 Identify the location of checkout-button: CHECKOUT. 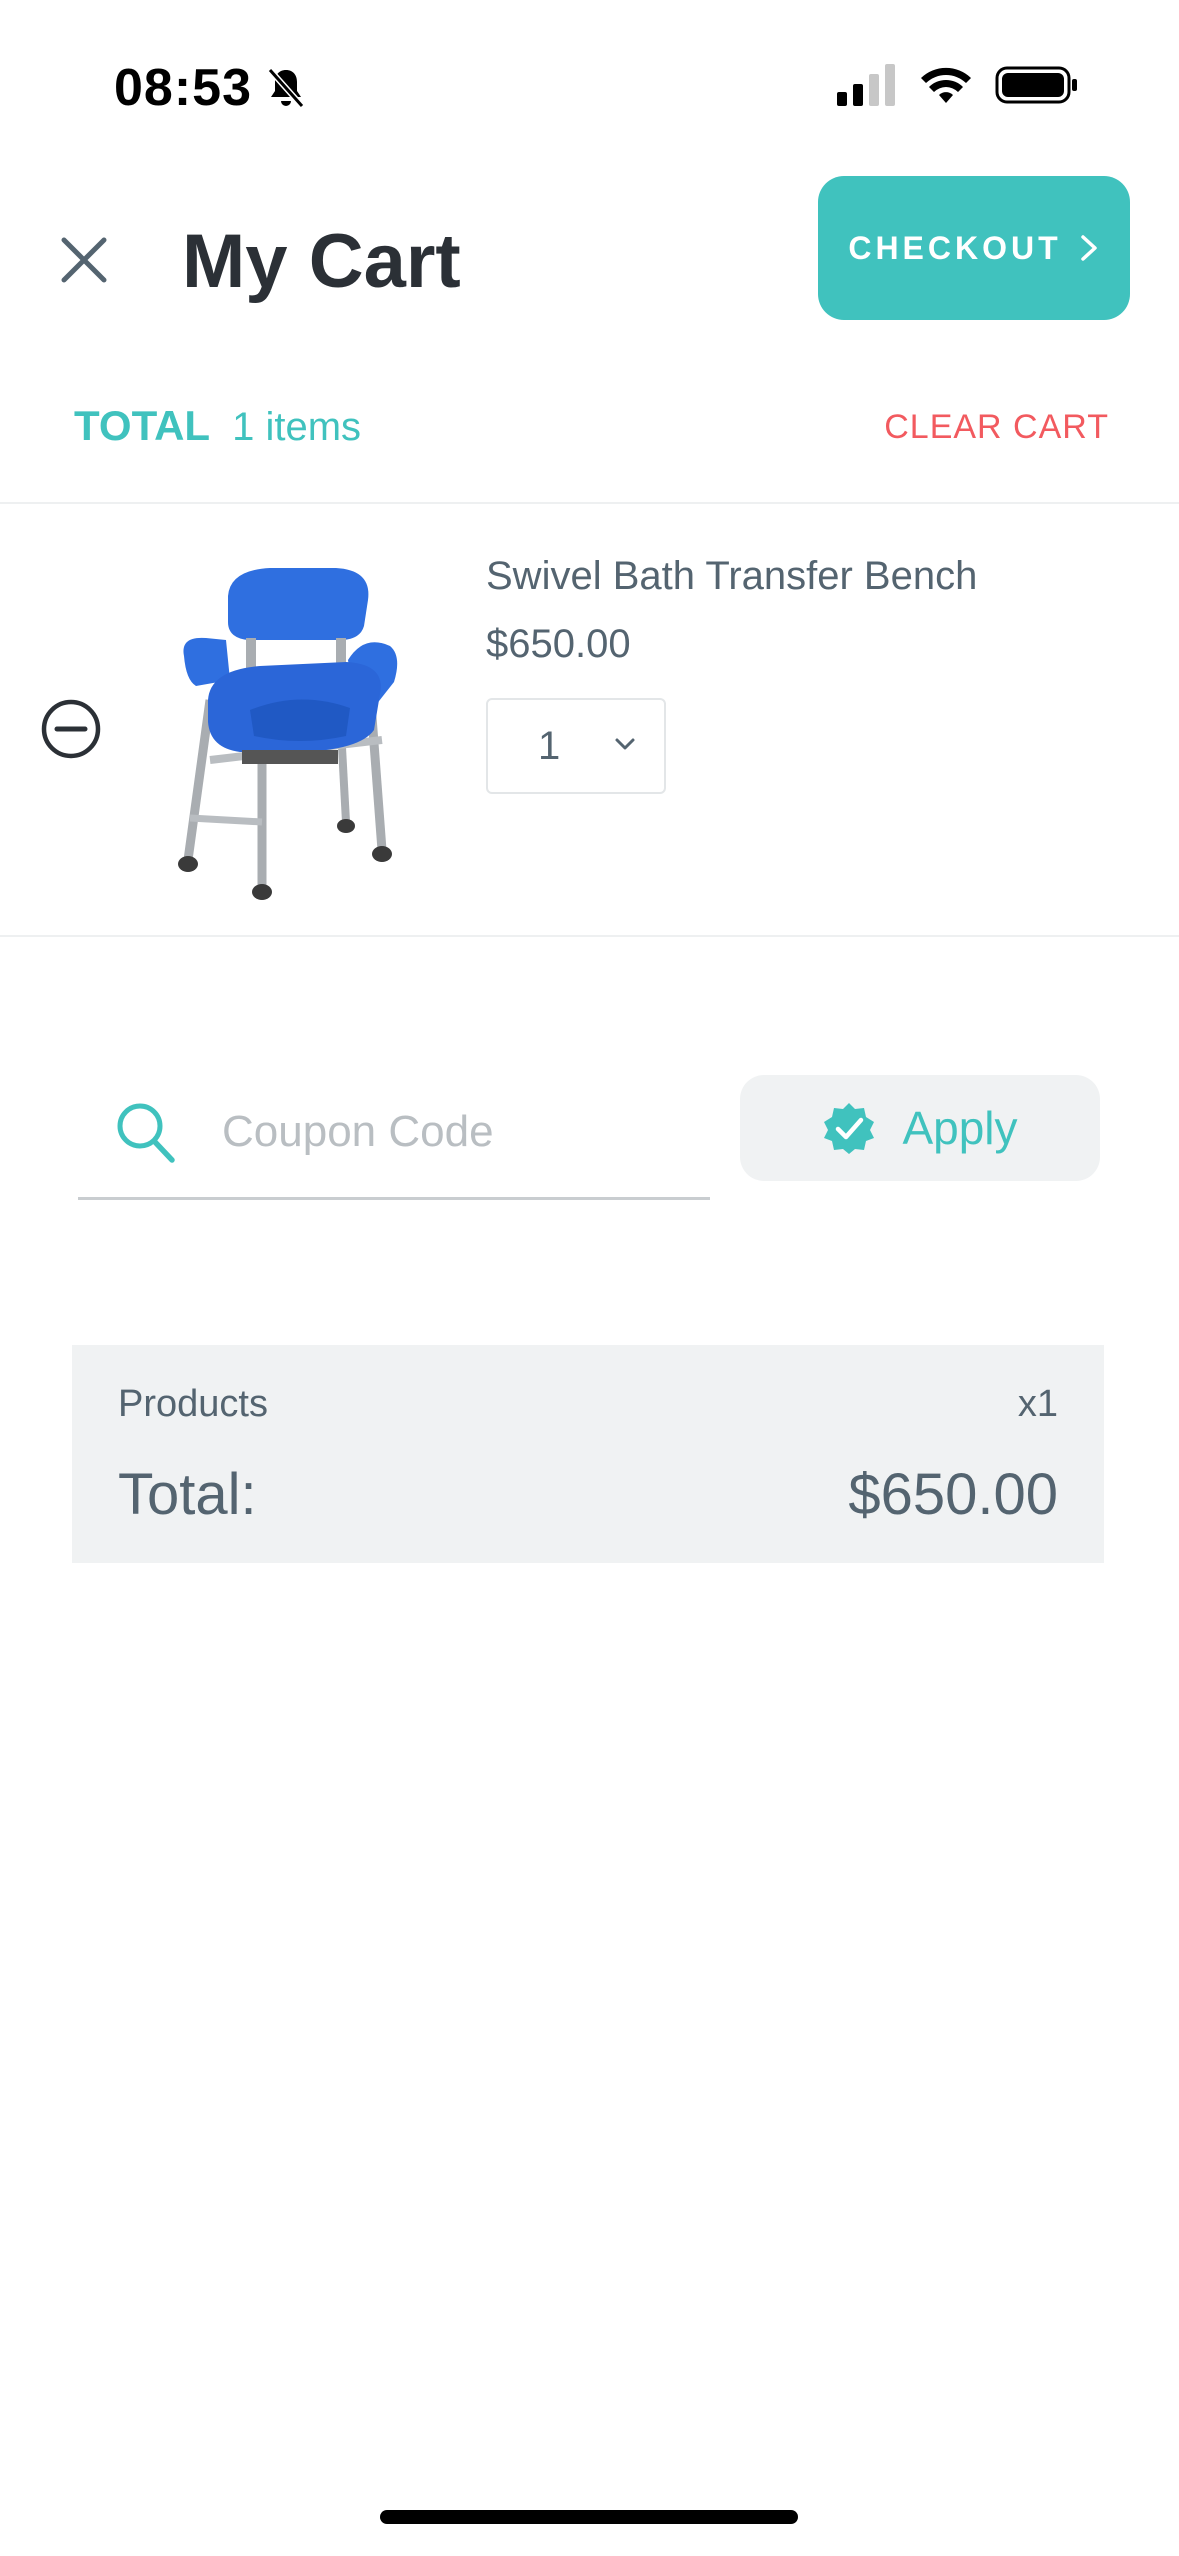
(974, 248).